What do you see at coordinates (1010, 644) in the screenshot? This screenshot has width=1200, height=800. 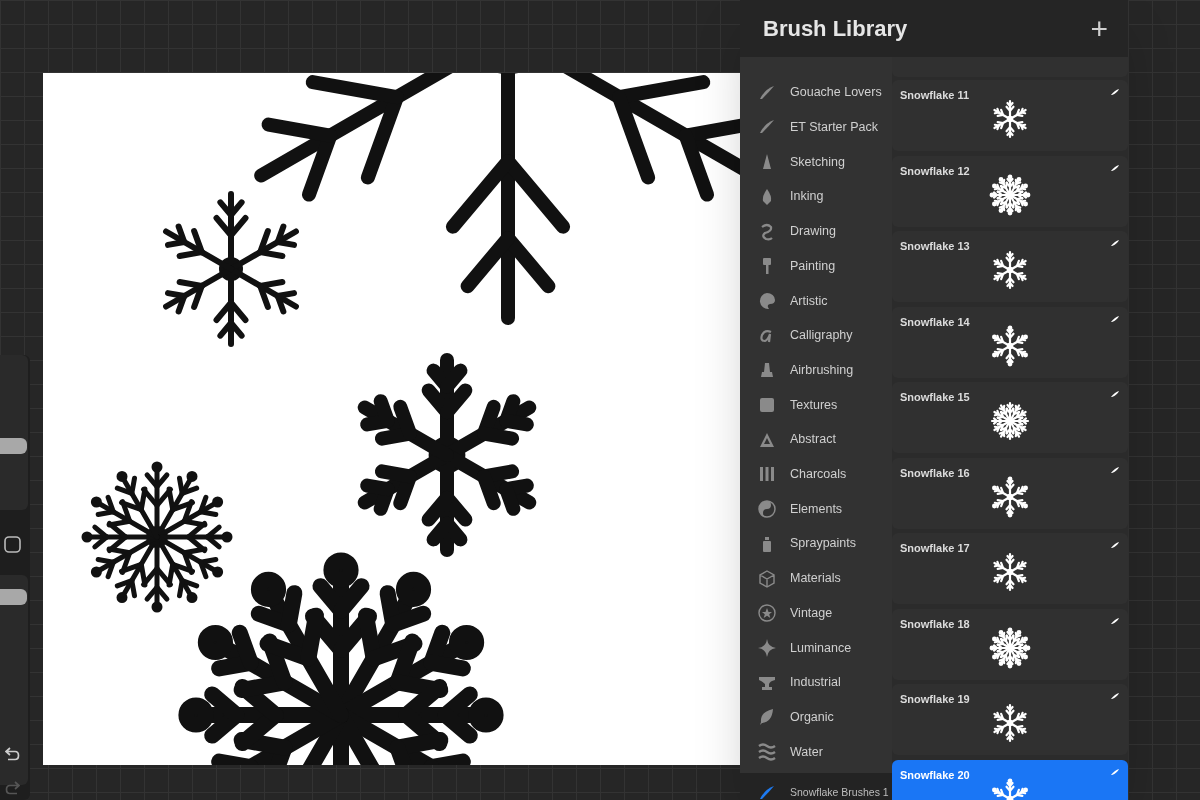 I see `brush-card: Snowflake 18` at bounding box center [1010, 644].